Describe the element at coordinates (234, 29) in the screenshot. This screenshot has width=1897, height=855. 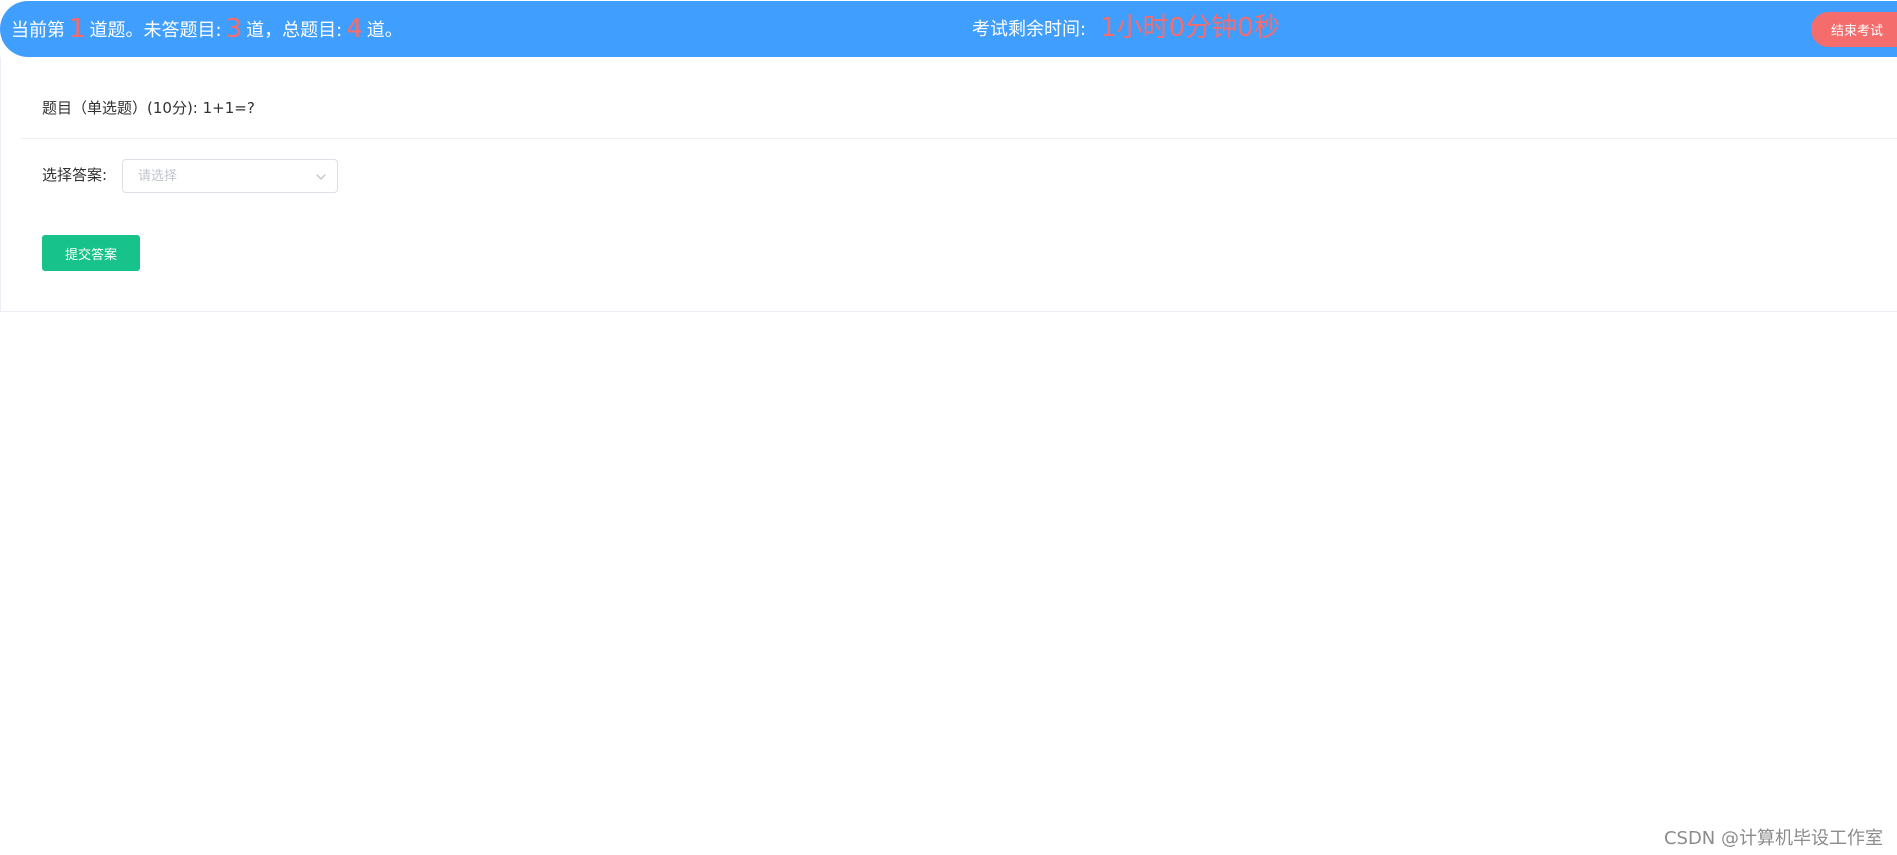
I see `unanswered-count: 3` at that location.